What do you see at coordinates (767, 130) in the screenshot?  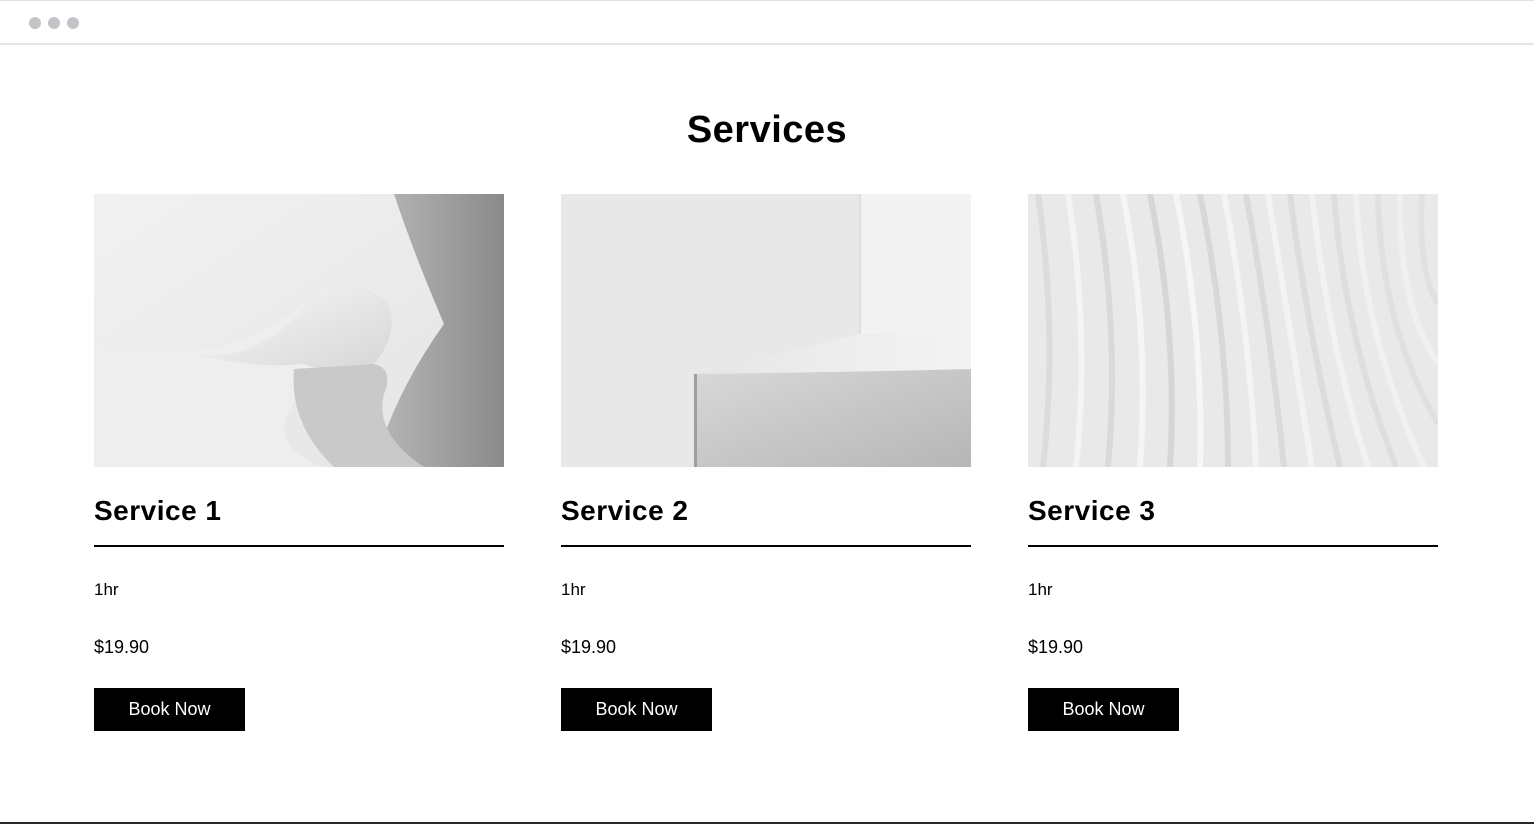 I see `page-title: Services` at bounding box center [767, 130].